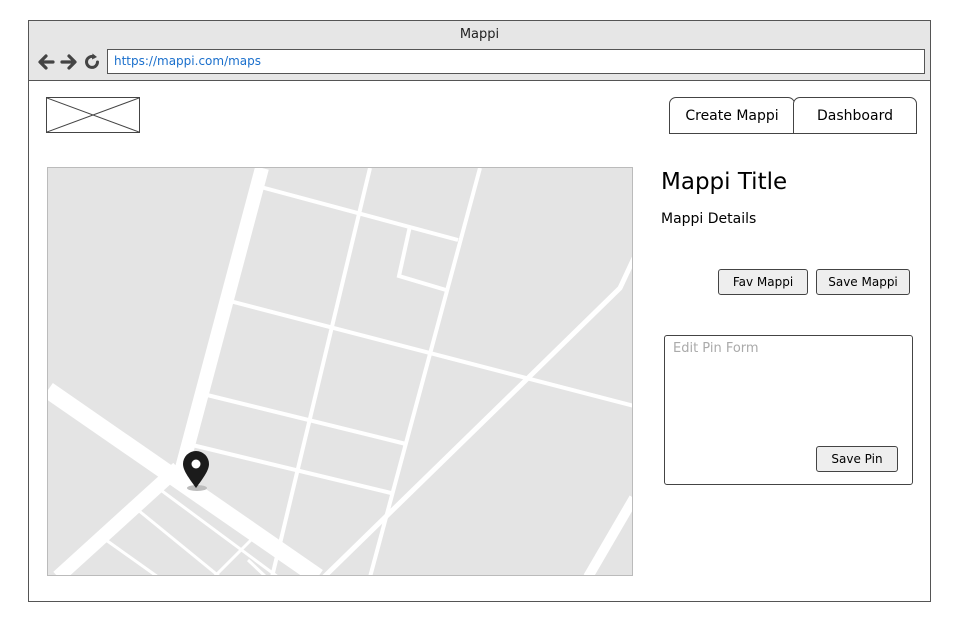 Image resolution: width=962 pixels, height=625 pixels. I want to click on logo-placeholder, so click(93, 115).